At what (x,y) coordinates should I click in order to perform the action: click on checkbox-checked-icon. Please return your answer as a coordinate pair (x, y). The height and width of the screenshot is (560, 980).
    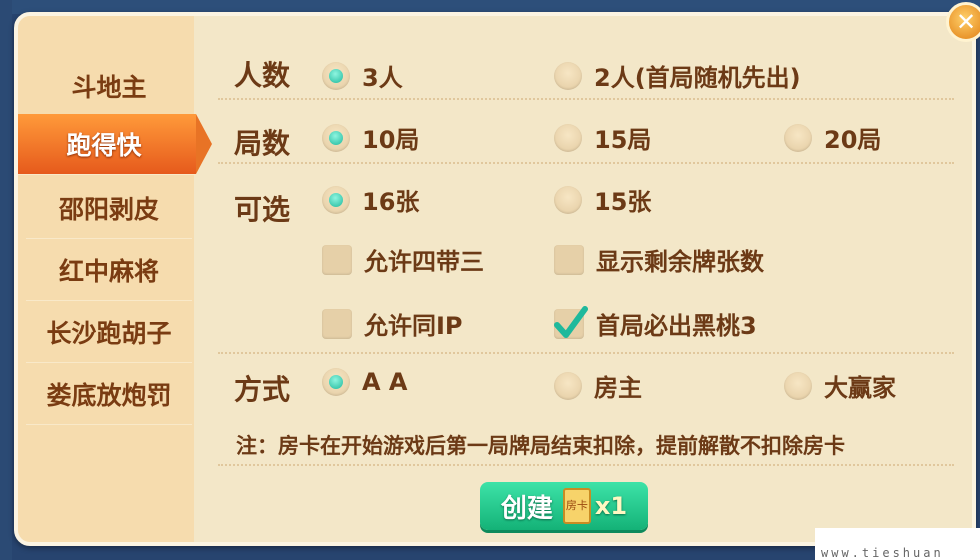
    Looking at the image, I should click on (571, 322).